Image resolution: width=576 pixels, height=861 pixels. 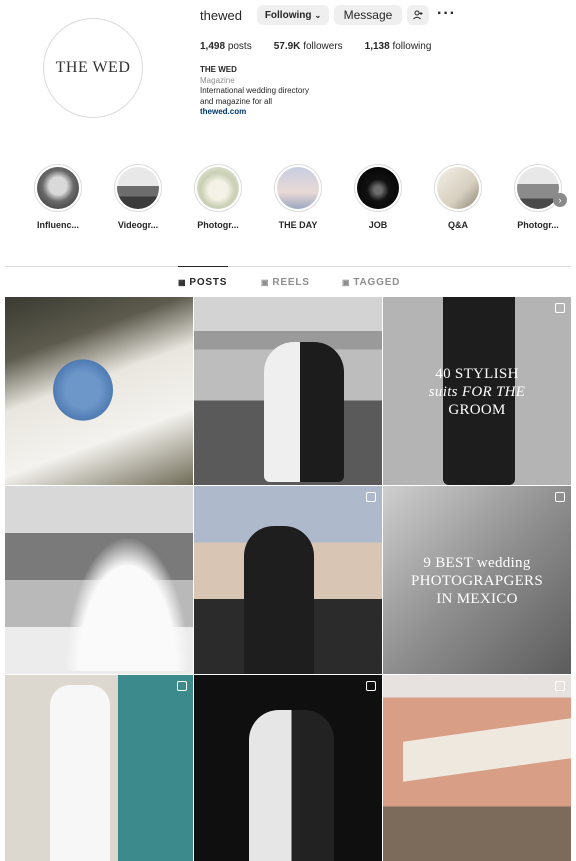 I want to click on highlight-item: Q&A, so click(x=458, y=197).